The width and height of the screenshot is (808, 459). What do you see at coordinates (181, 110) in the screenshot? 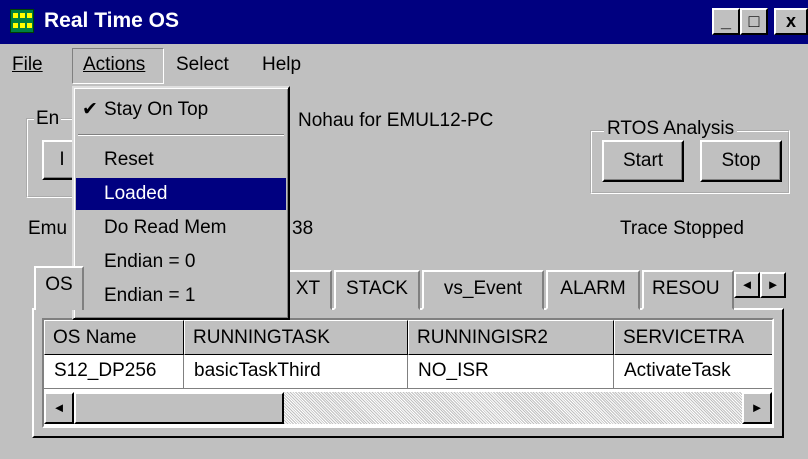
I see `menu-item-stay-on-top: ✔ Stay On Top` at bounding box center [181, 110].